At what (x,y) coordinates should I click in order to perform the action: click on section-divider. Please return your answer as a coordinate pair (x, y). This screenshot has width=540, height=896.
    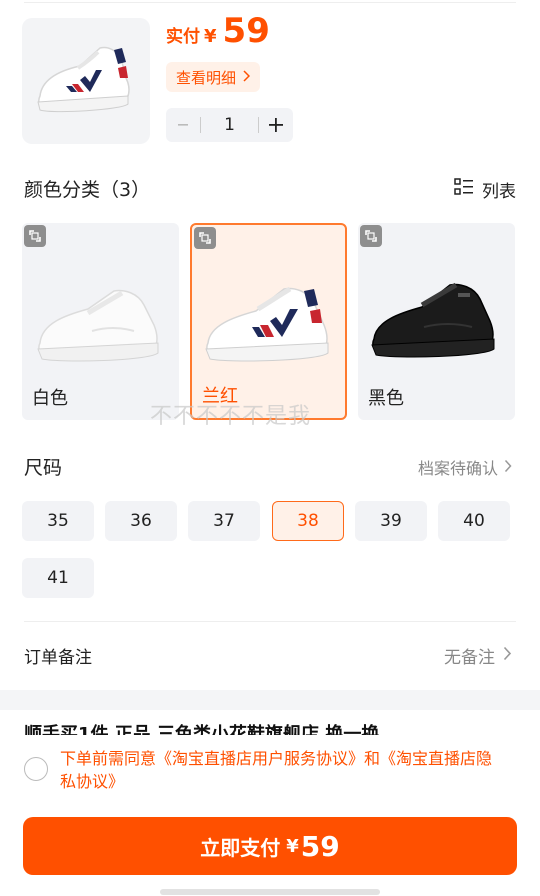
    Looking at the image, I should click on (270, 621).